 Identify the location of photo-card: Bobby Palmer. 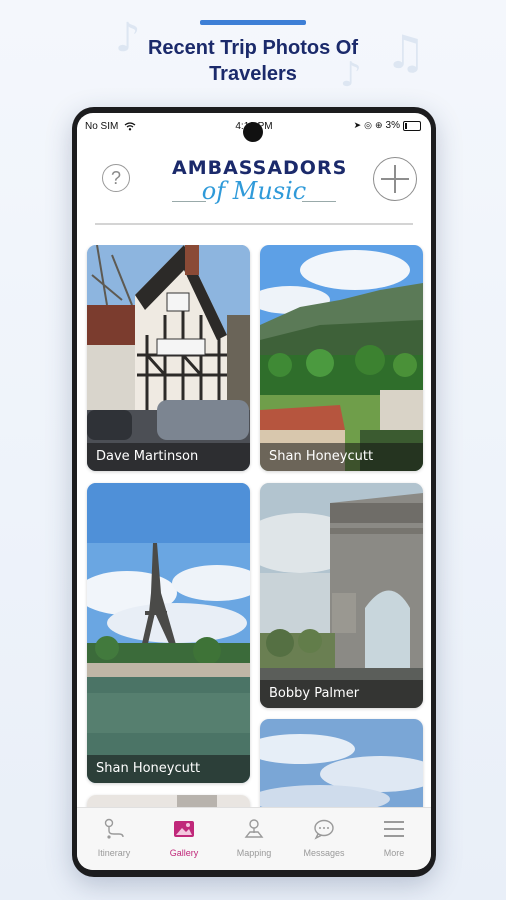
(341, 595).